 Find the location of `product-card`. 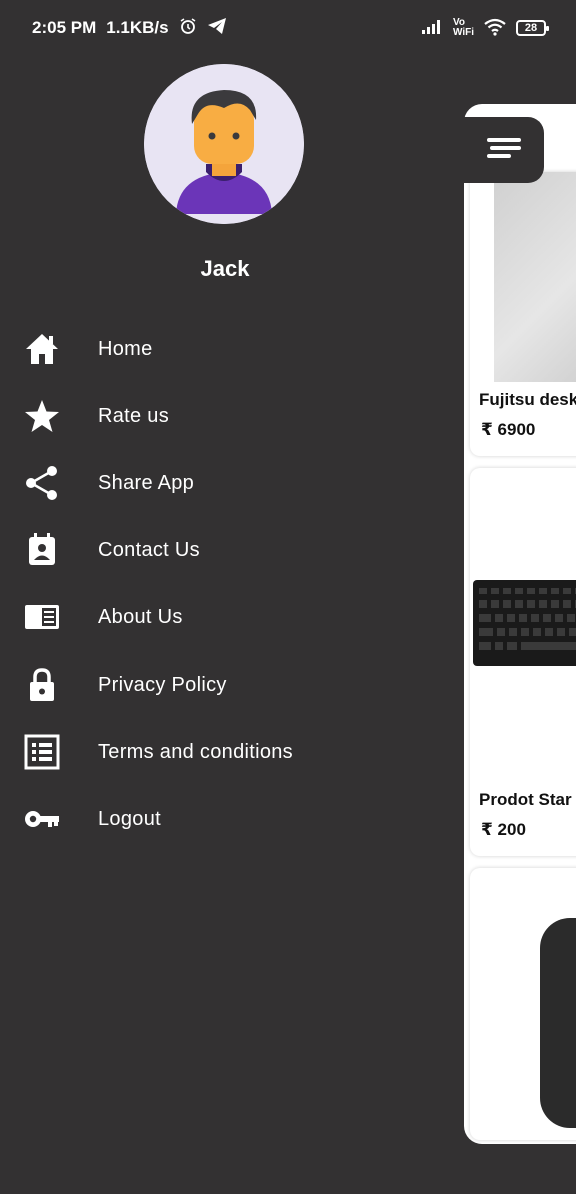

product-card is located at coordinates (523, 1004).